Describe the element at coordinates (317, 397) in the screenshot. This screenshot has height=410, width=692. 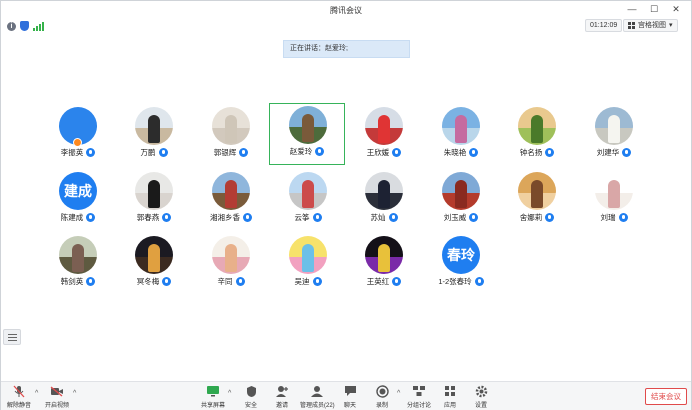
I see `manage-members-button: 管理成员(22)` at that location.